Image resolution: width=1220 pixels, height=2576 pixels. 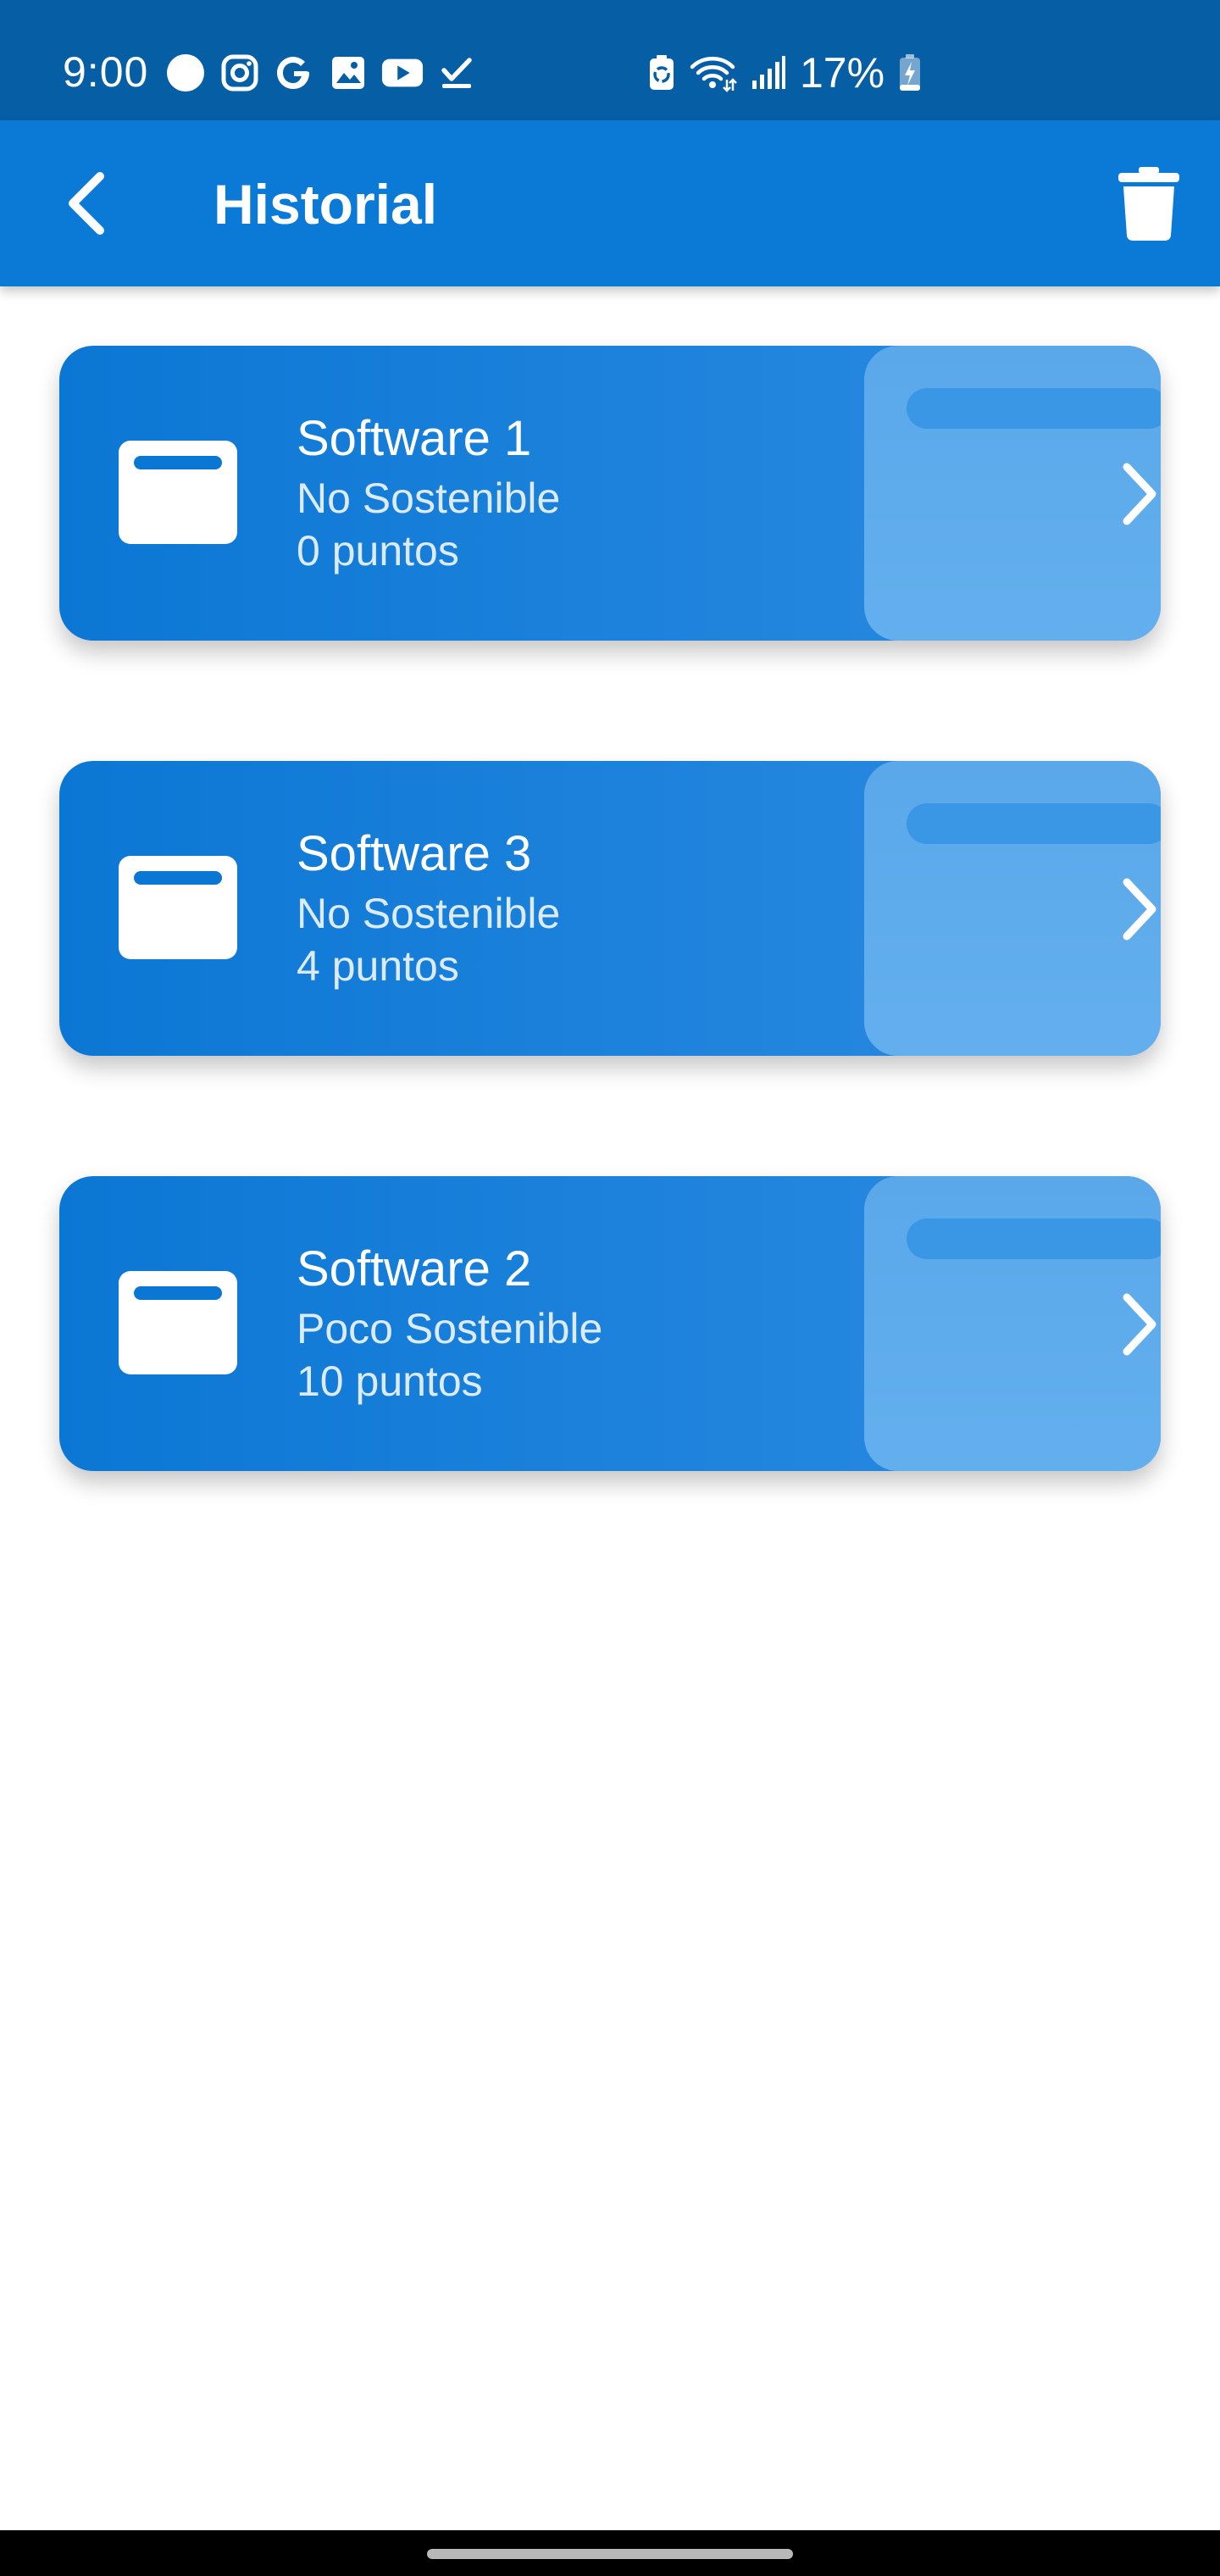 I want to click on chevron-left-icon, so click(x=86, y=203).